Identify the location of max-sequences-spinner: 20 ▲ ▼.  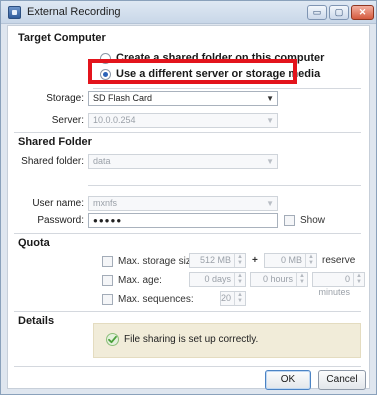
(233, 298).